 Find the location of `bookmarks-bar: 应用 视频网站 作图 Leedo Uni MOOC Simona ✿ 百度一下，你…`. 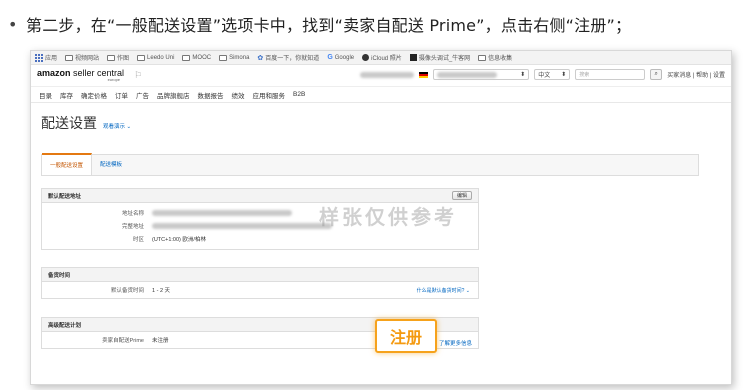

bookmarks-bar: 应用 视频网站 作图 Leedo Uni MOOC Simona ✿ 百度一下，你… is located at coordinates (381, 58).